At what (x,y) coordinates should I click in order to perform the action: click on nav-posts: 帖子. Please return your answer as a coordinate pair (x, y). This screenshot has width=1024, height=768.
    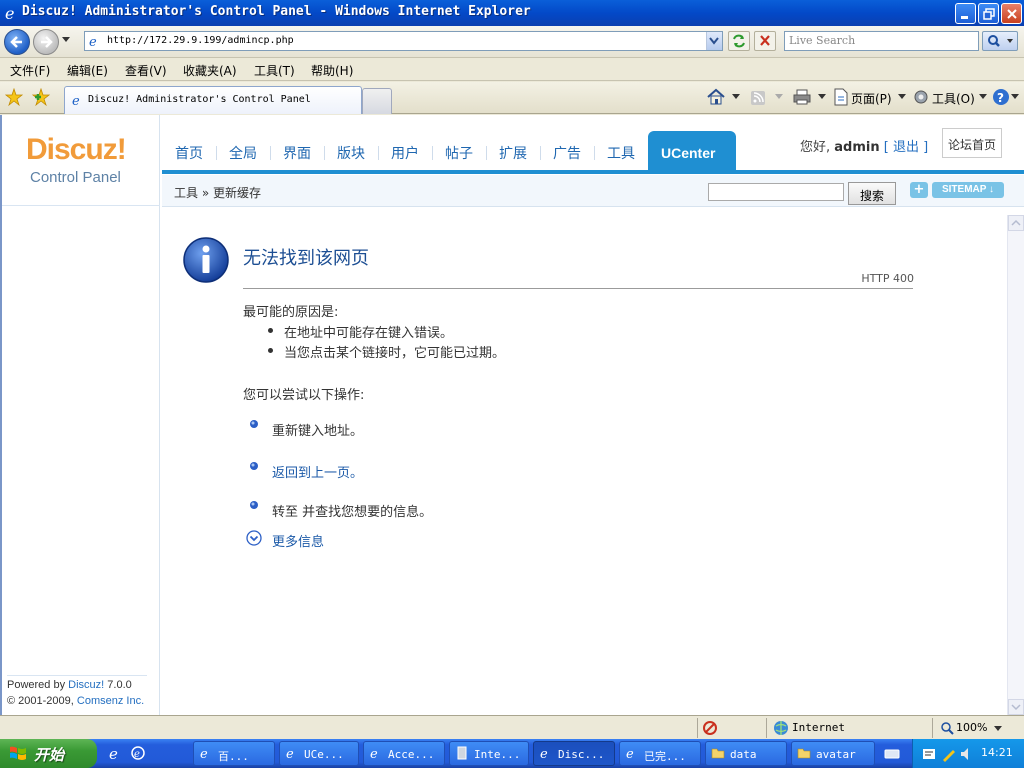
    Looking at the image, I should click on (459, 153).